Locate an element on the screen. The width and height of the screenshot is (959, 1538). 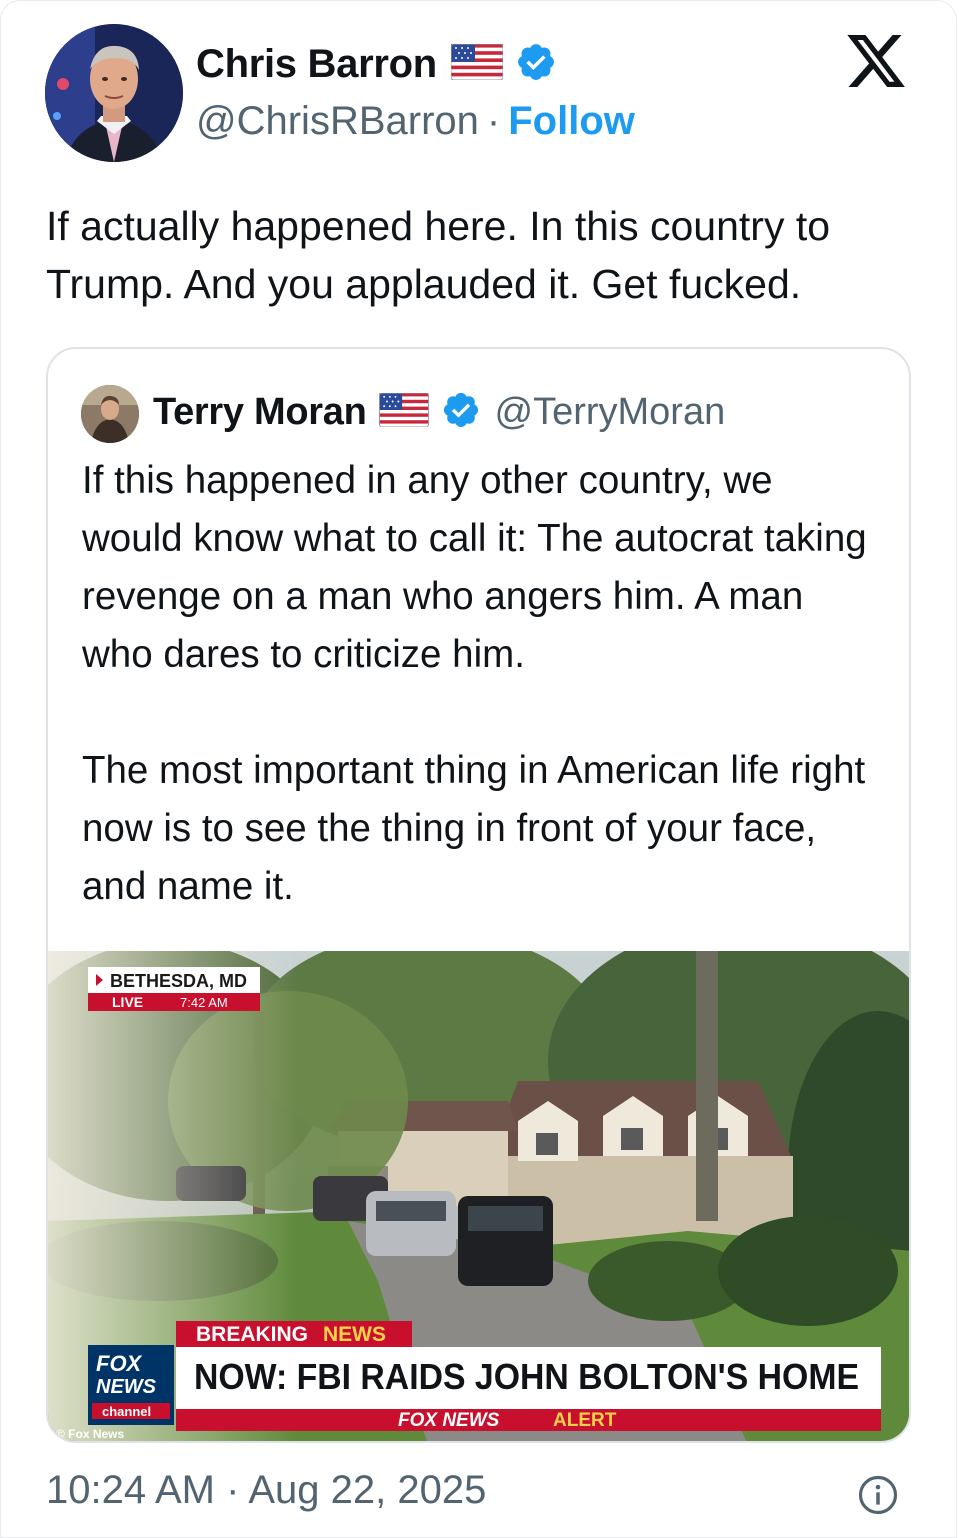
fox-logo-line3: channel is located at coordinates (126, 1411).